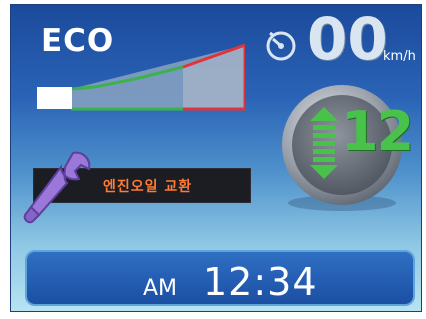 The height and width of the screenshot is (319, 426). I want to click on clock-ampm: AM, so click(160, 288).